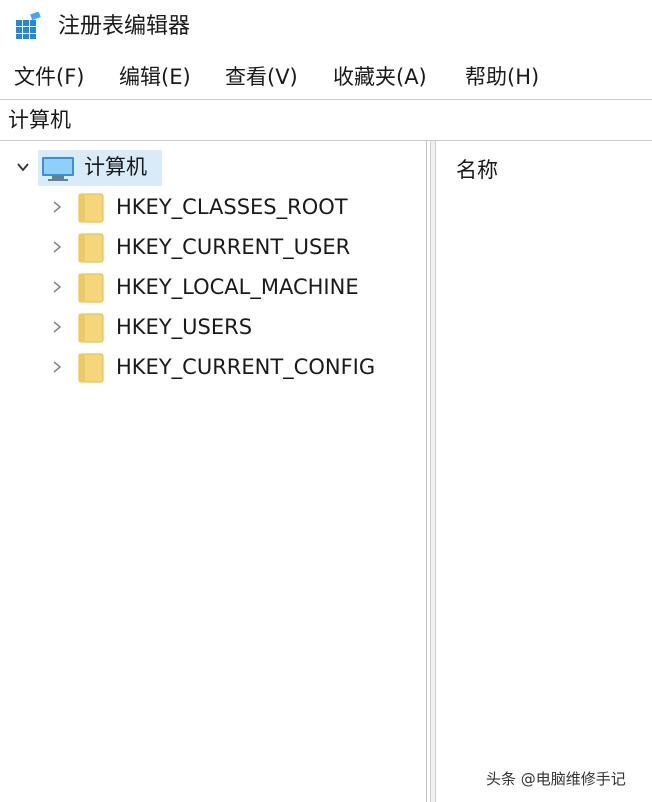  What do you see at coordinates (261, 77) in the screenshot?
I see `menu-view: 查看(V)` at bounding box center [261, 77].